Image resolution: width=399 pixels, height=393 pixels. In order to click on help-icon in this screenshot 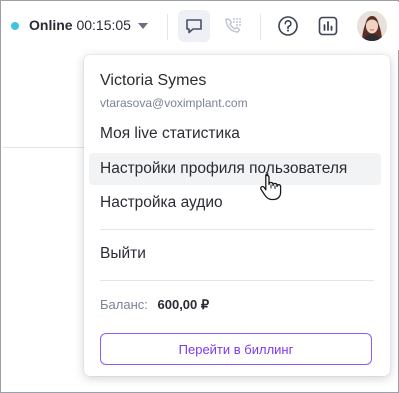, I will do `click(288, 26)`.